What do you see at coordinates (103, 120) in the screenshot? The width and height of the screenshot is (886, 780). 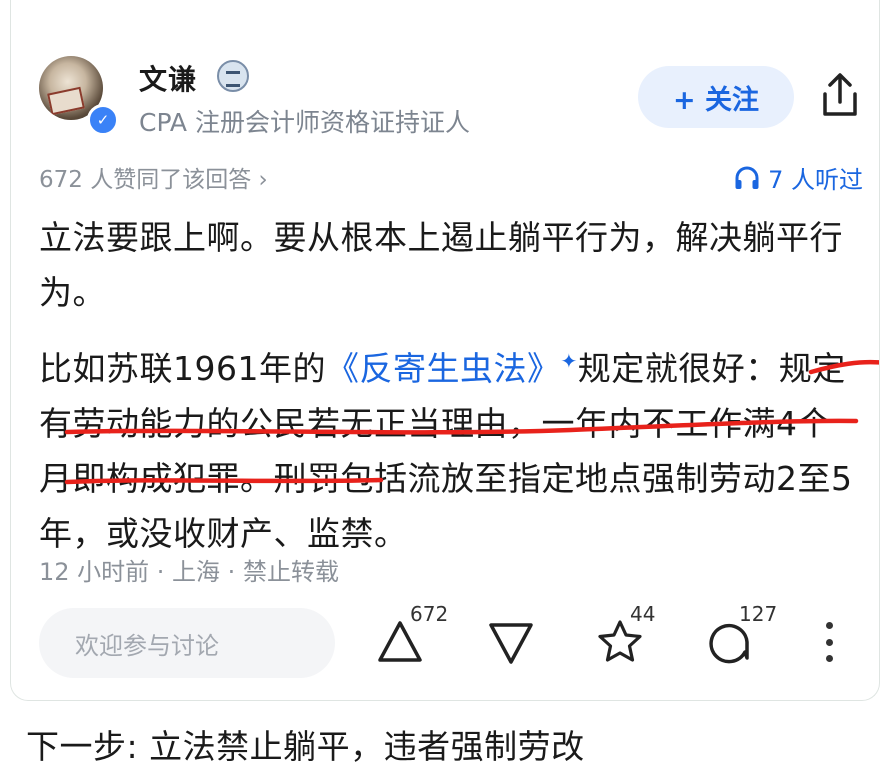 I see `verified-icon: ✓` at bounding box center [103, 120].